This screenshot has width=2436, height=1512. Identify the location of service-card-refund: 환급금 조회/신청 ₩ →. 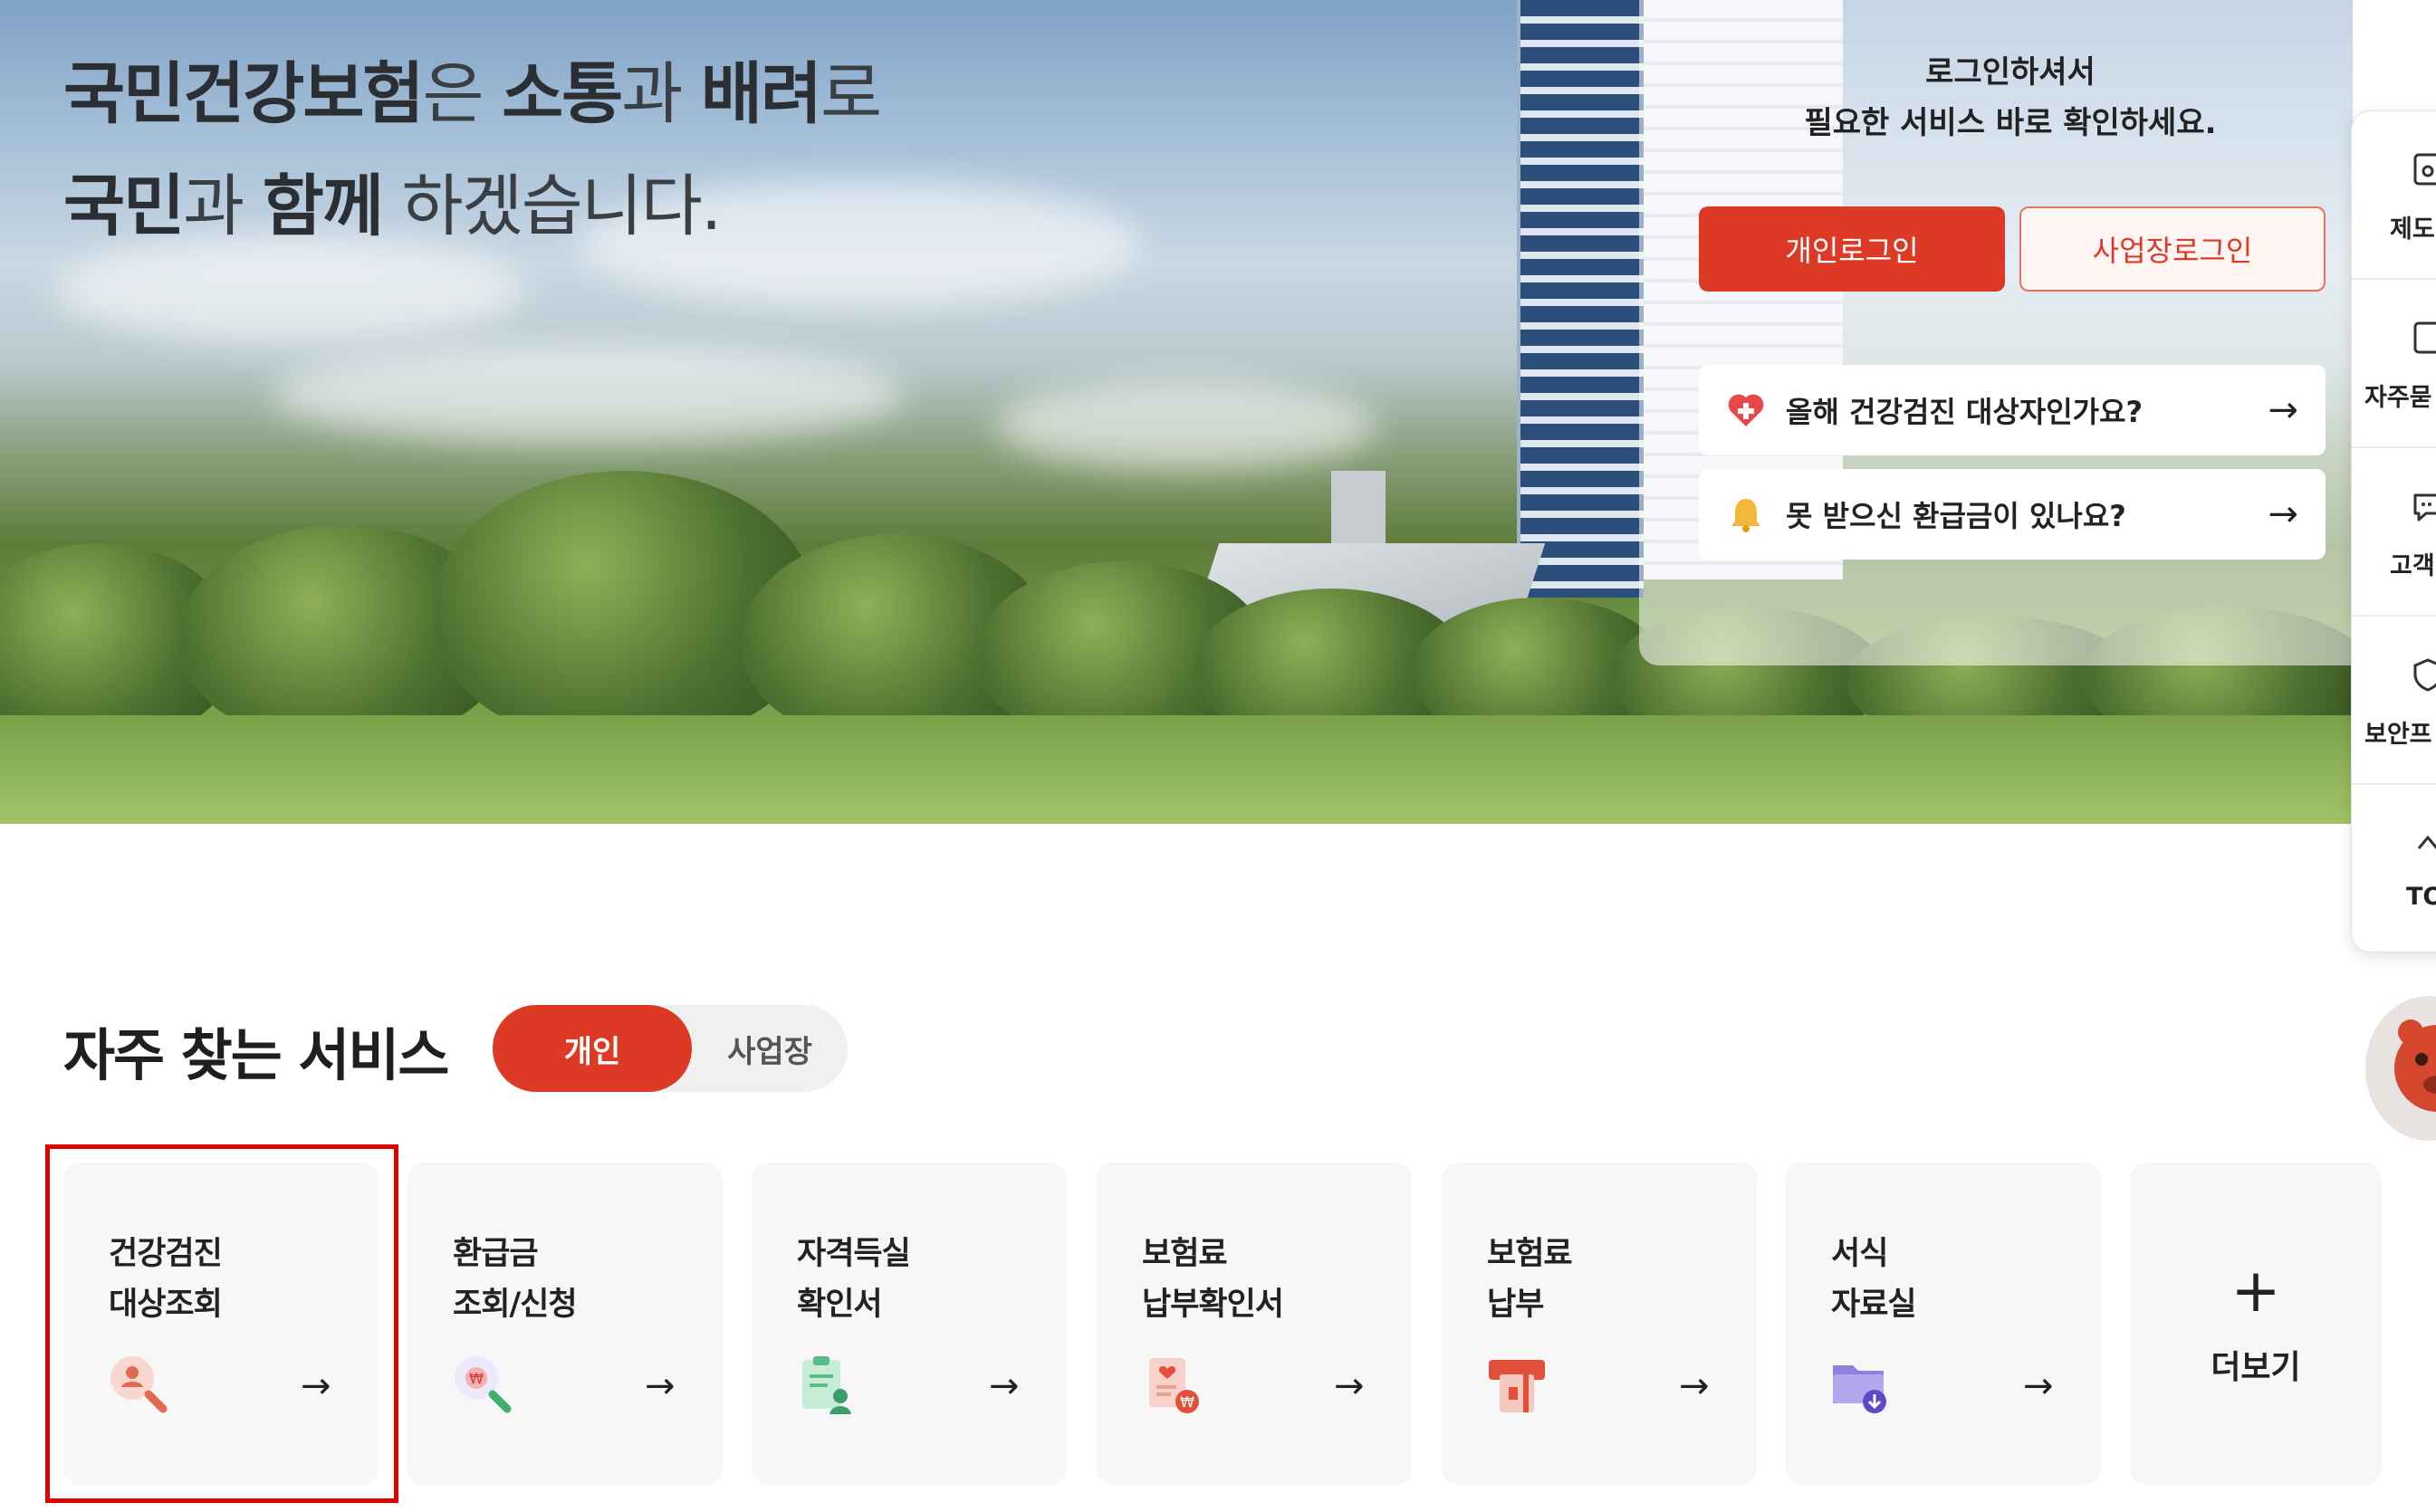
(565, 1324).